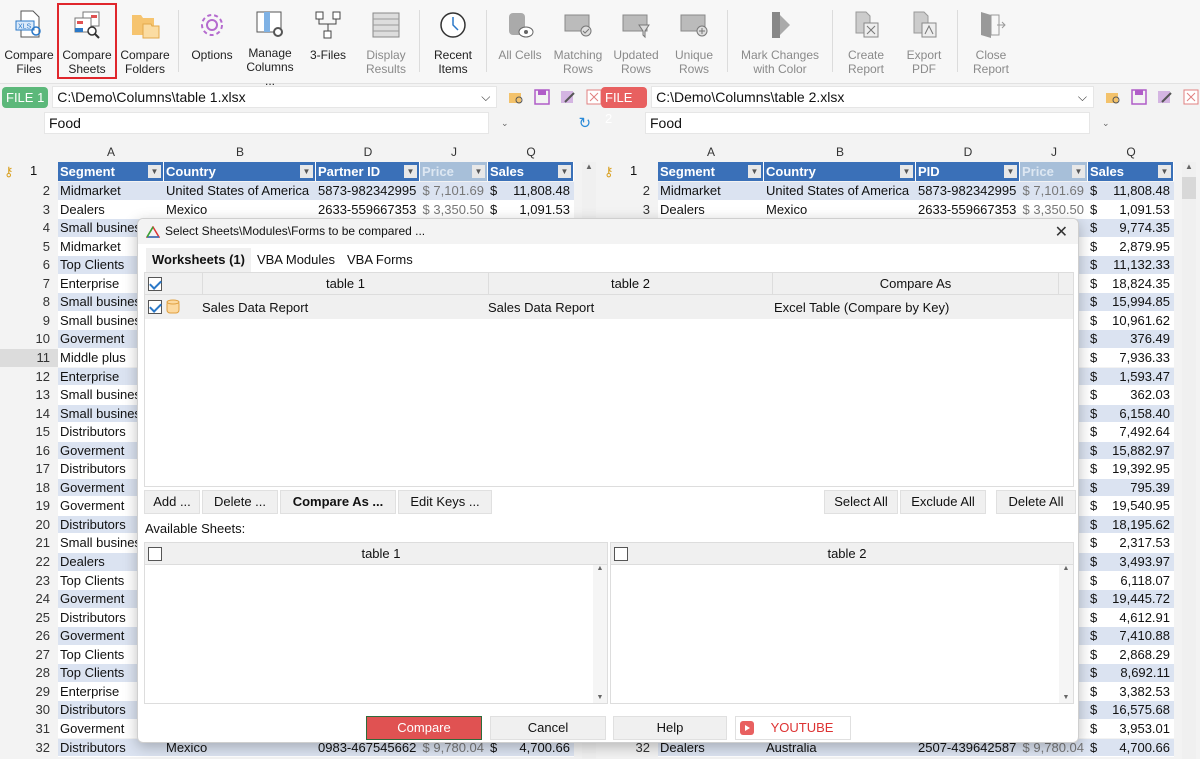 This screenshot has width=1200, height=759. What do you see at coordinates (943, 502) in the screenshot?
I see `exclude-all-button: Exclude All` at bounding box center [943, 502].